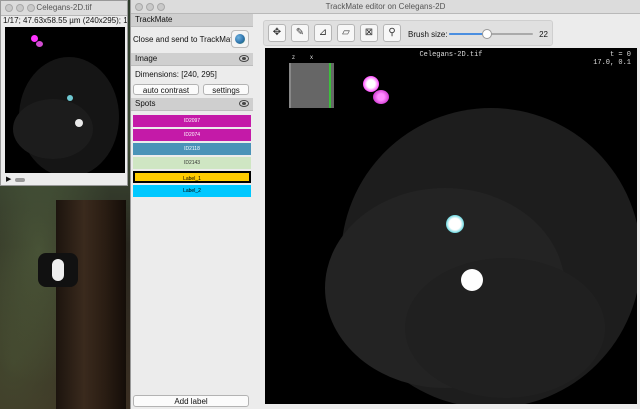  Describe the element at coordinates (146, 58) in the screenshot. I see `image-section-title: Image` at that location.